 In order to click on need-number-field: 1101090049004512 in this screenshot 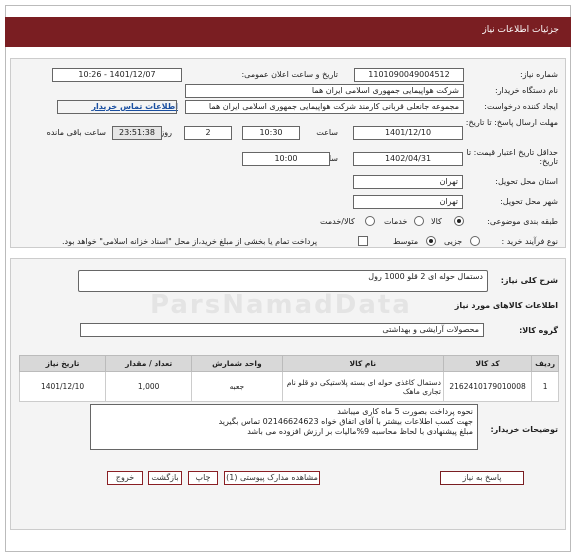, I will do `click(409, 75)`.